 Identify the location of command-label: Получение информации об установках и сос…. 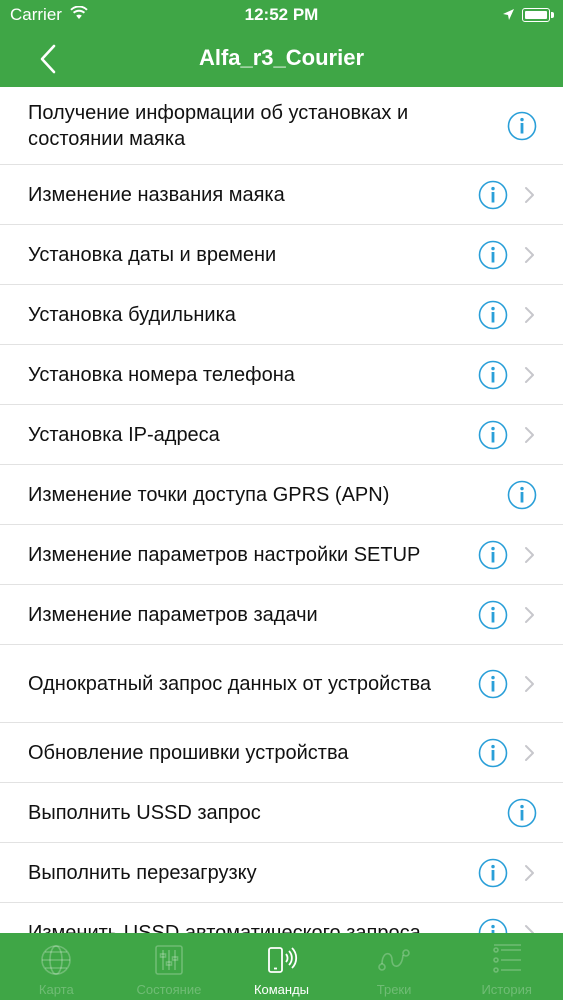
(218, 125).